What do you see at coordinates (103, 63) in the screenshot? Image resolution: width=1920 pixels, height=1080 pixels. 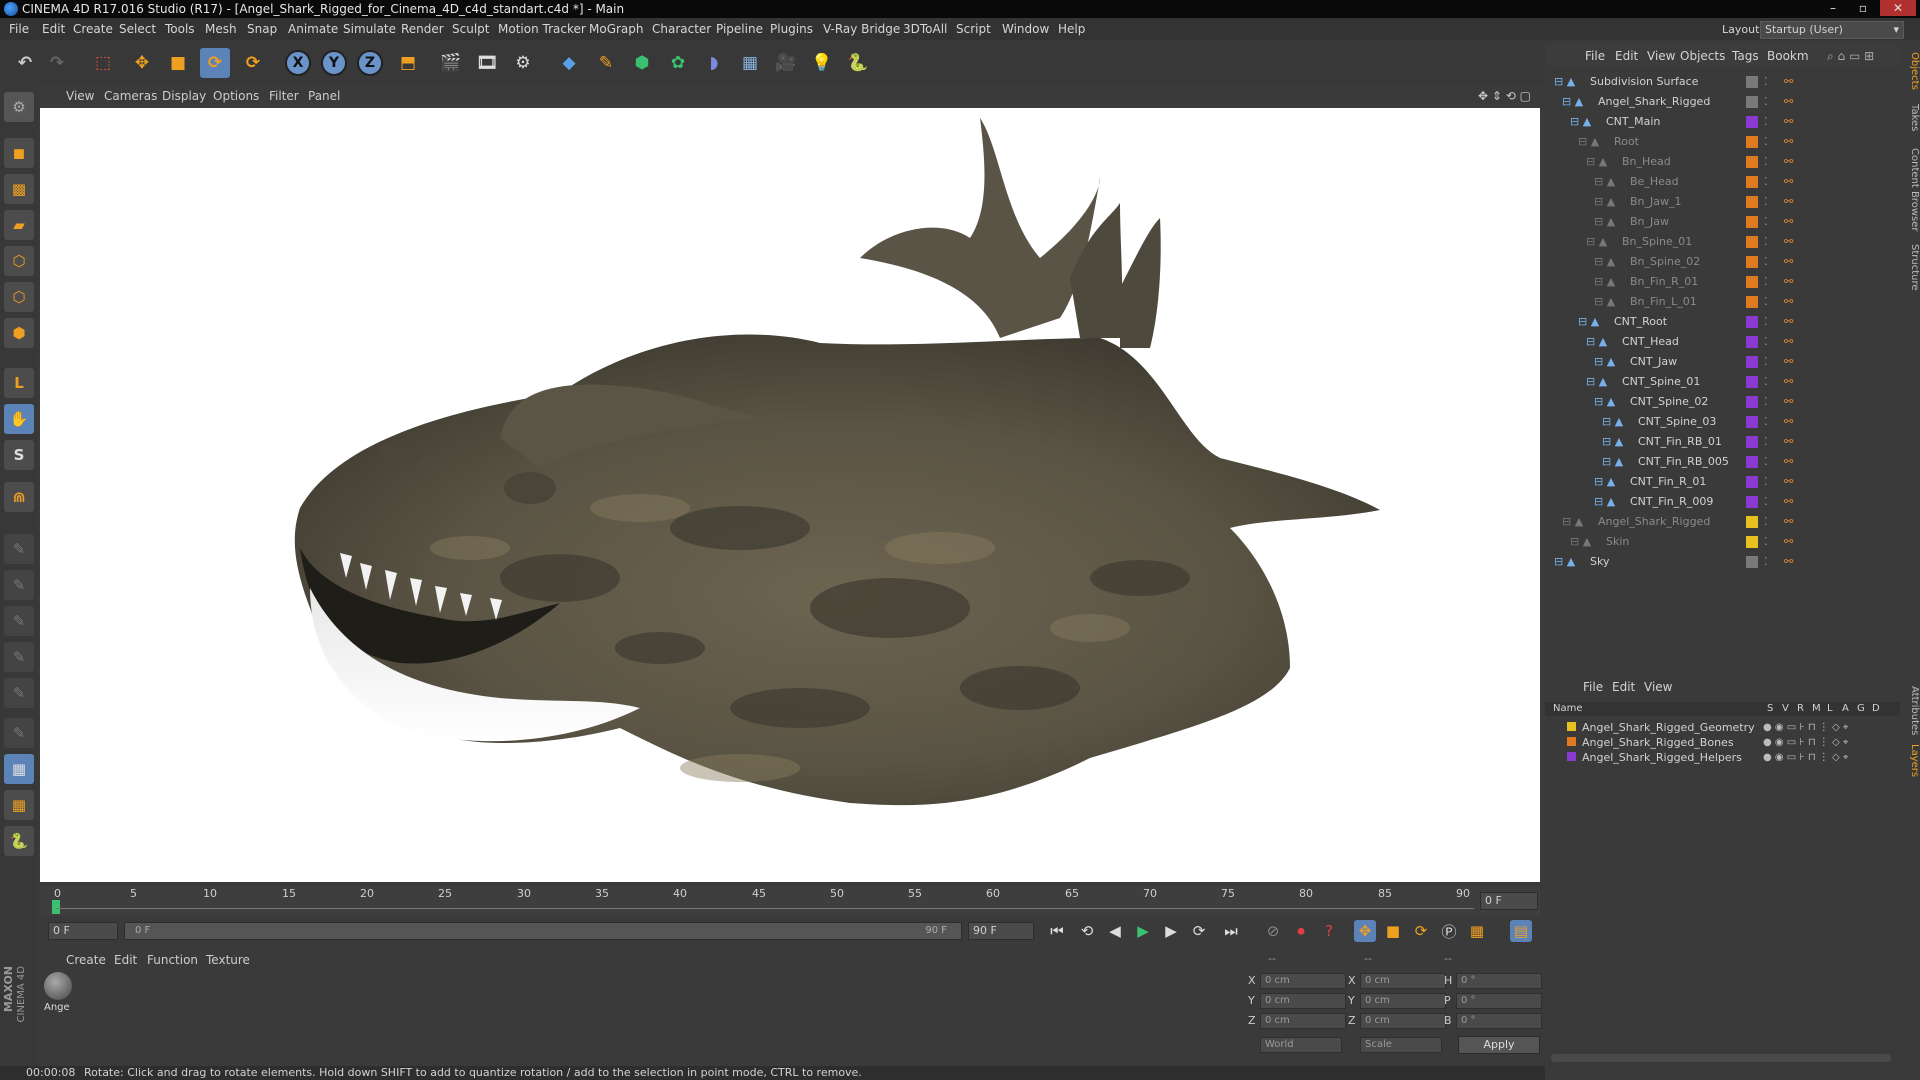 I see `live-selection-icon: ⬚` at bounding box center [103, 63].